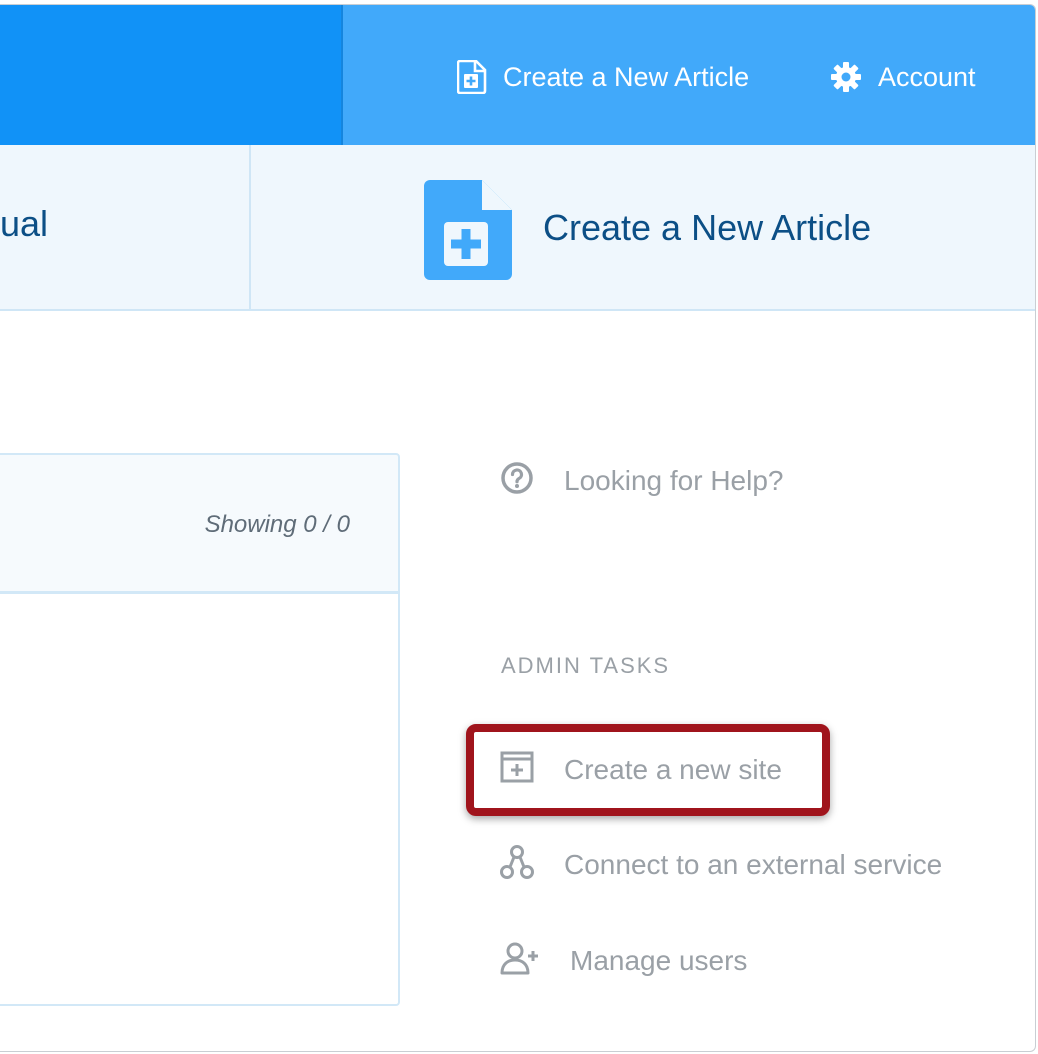  What do you see at coordinates (648, 770) in the screenshot?
I see `highlight-annotation` at bounding box center [648, 770].